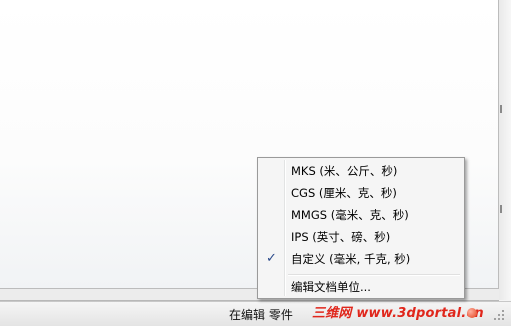 The image size is (511, 326). I want to click on menu-item-cgs: CGS (厘米、克、秒), so click(361, 193).